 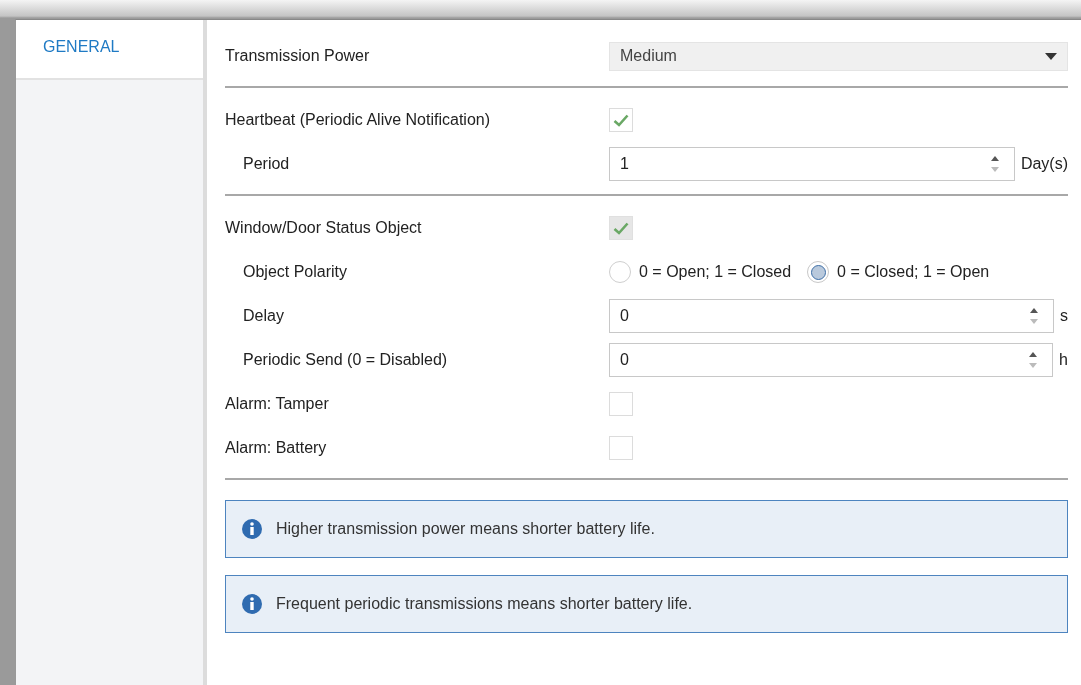 I want to click on unit-label: s, so click(x=1064, y=316).